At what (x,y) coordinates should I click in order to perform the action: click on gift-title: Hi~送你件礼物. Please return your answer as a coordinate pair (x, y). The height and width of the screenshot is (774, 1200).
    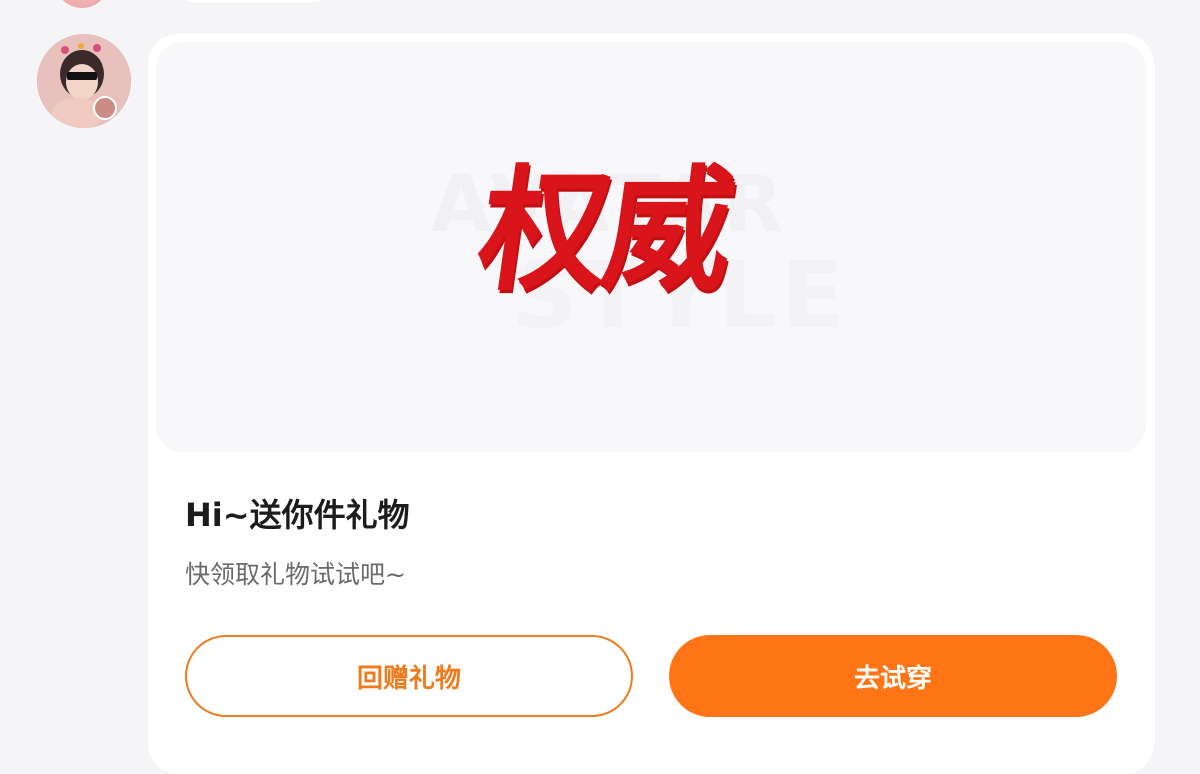
    Looking at the image, I should click on (297, 515).